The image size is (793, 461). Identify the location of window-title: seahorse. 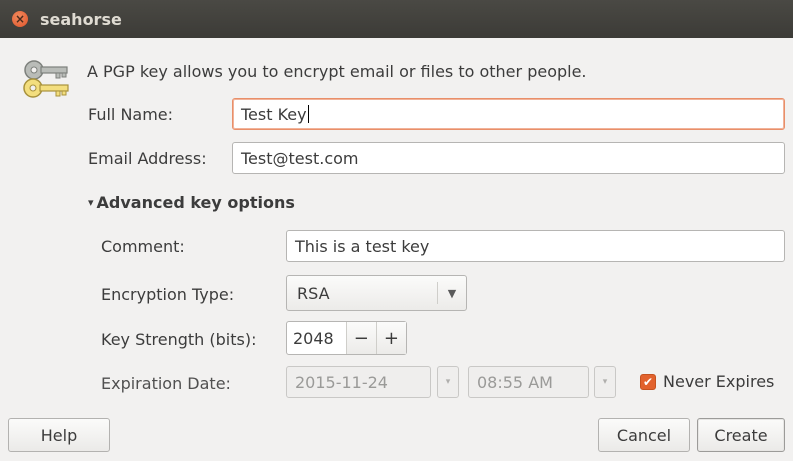
(81, 19).